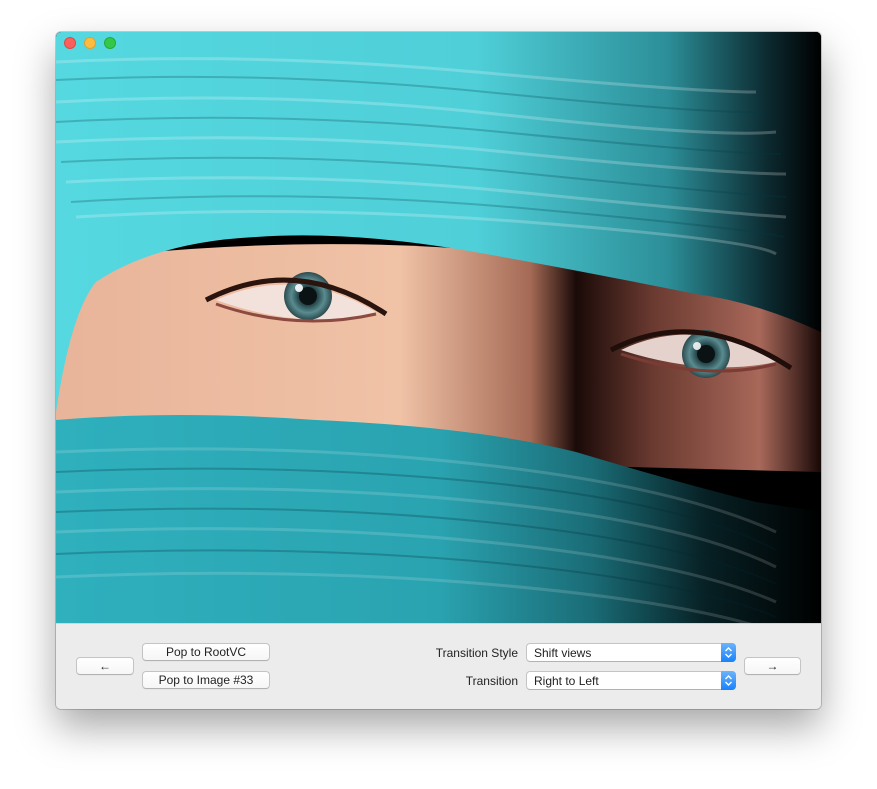 The width and height of the screenshot is (877, 789). Describe the element at coordinates (476, 653) in the screenshot. I see `transition-style-label: Transition Style` at that location.